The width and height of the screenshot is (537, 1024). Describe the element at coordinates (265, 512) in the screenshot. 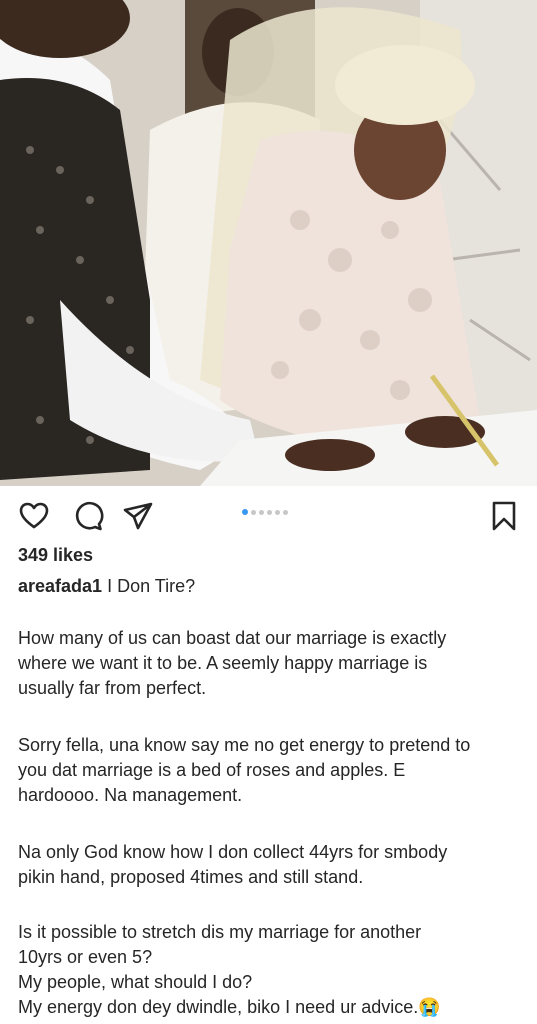

I see `carousel-indicator` at that location.